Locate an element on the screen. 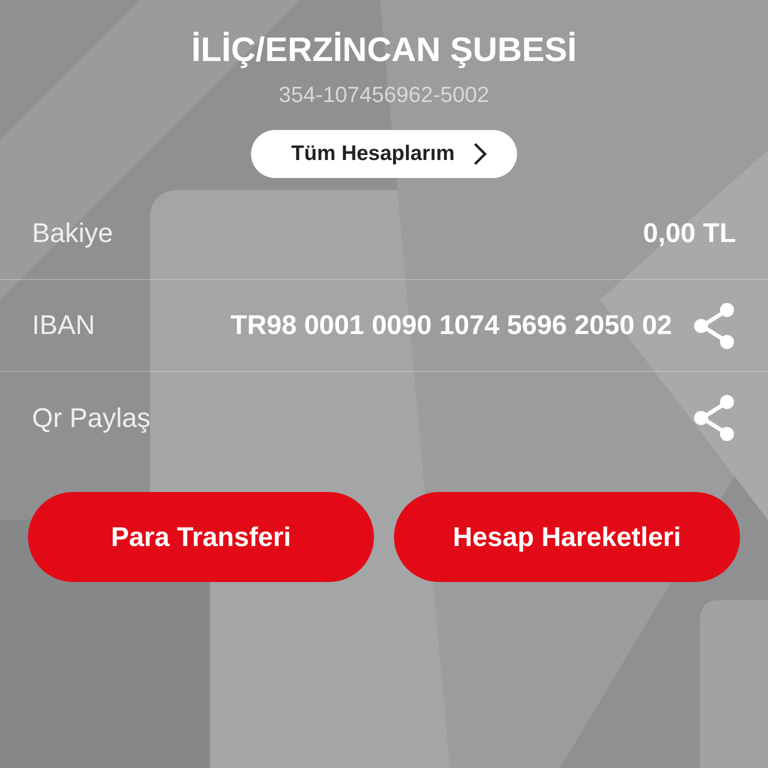 Image resolution: width=768 pixels, height=768 pixels. row-label: IBAN is located at coordinates (64, 325).